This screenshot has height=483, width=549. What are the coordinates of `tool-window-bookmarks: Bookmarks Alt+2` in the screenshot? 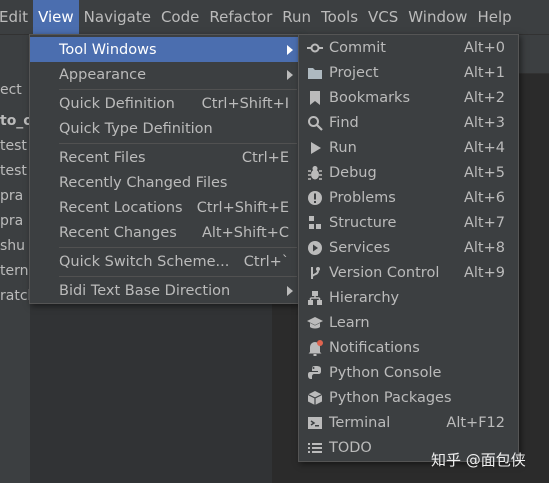 It's located at (408, 97).